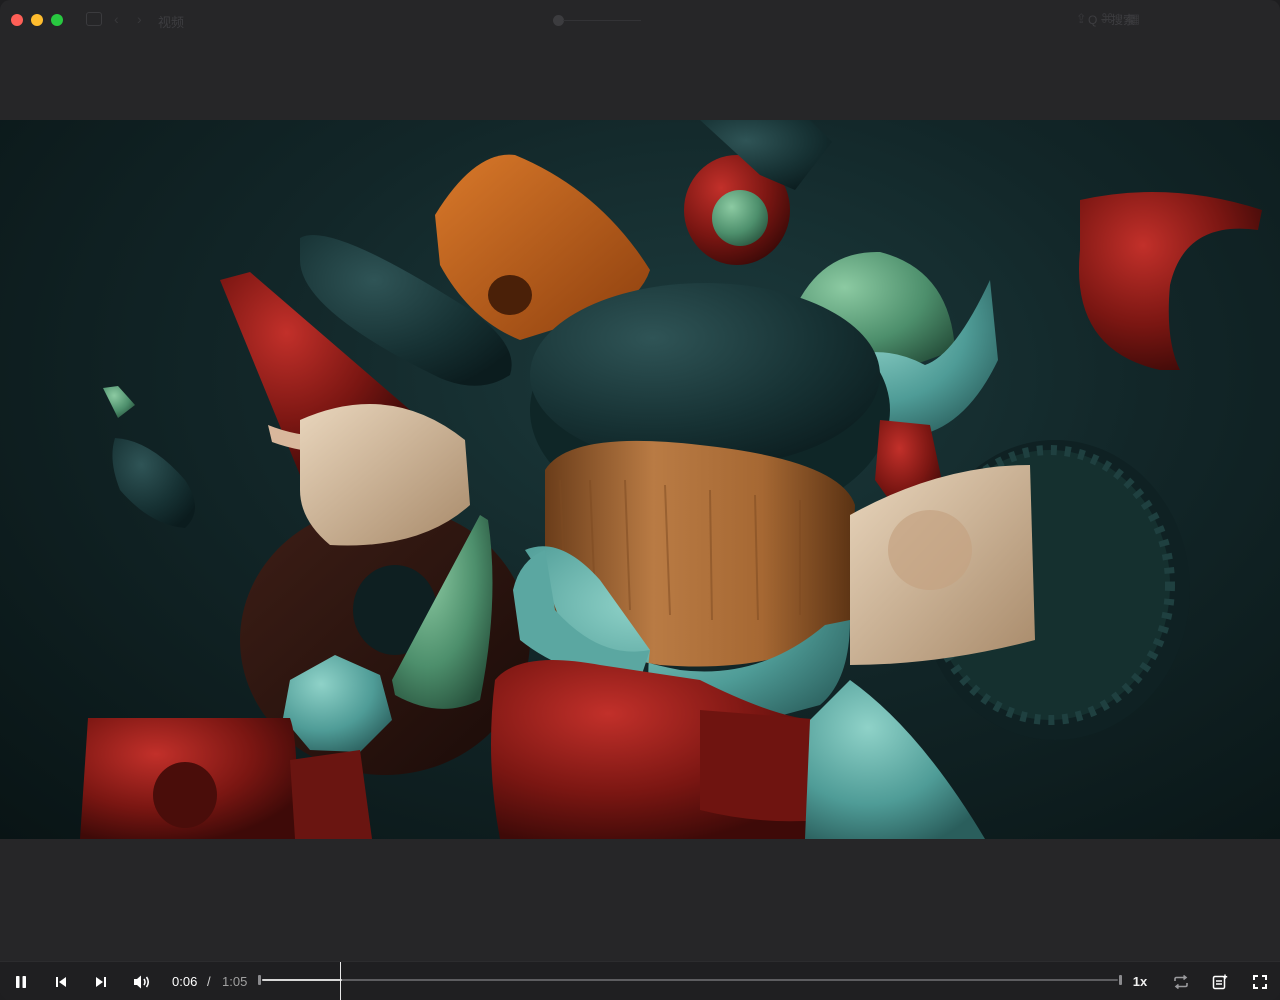  I want to click on volume-slider-track, so click(602, 20).